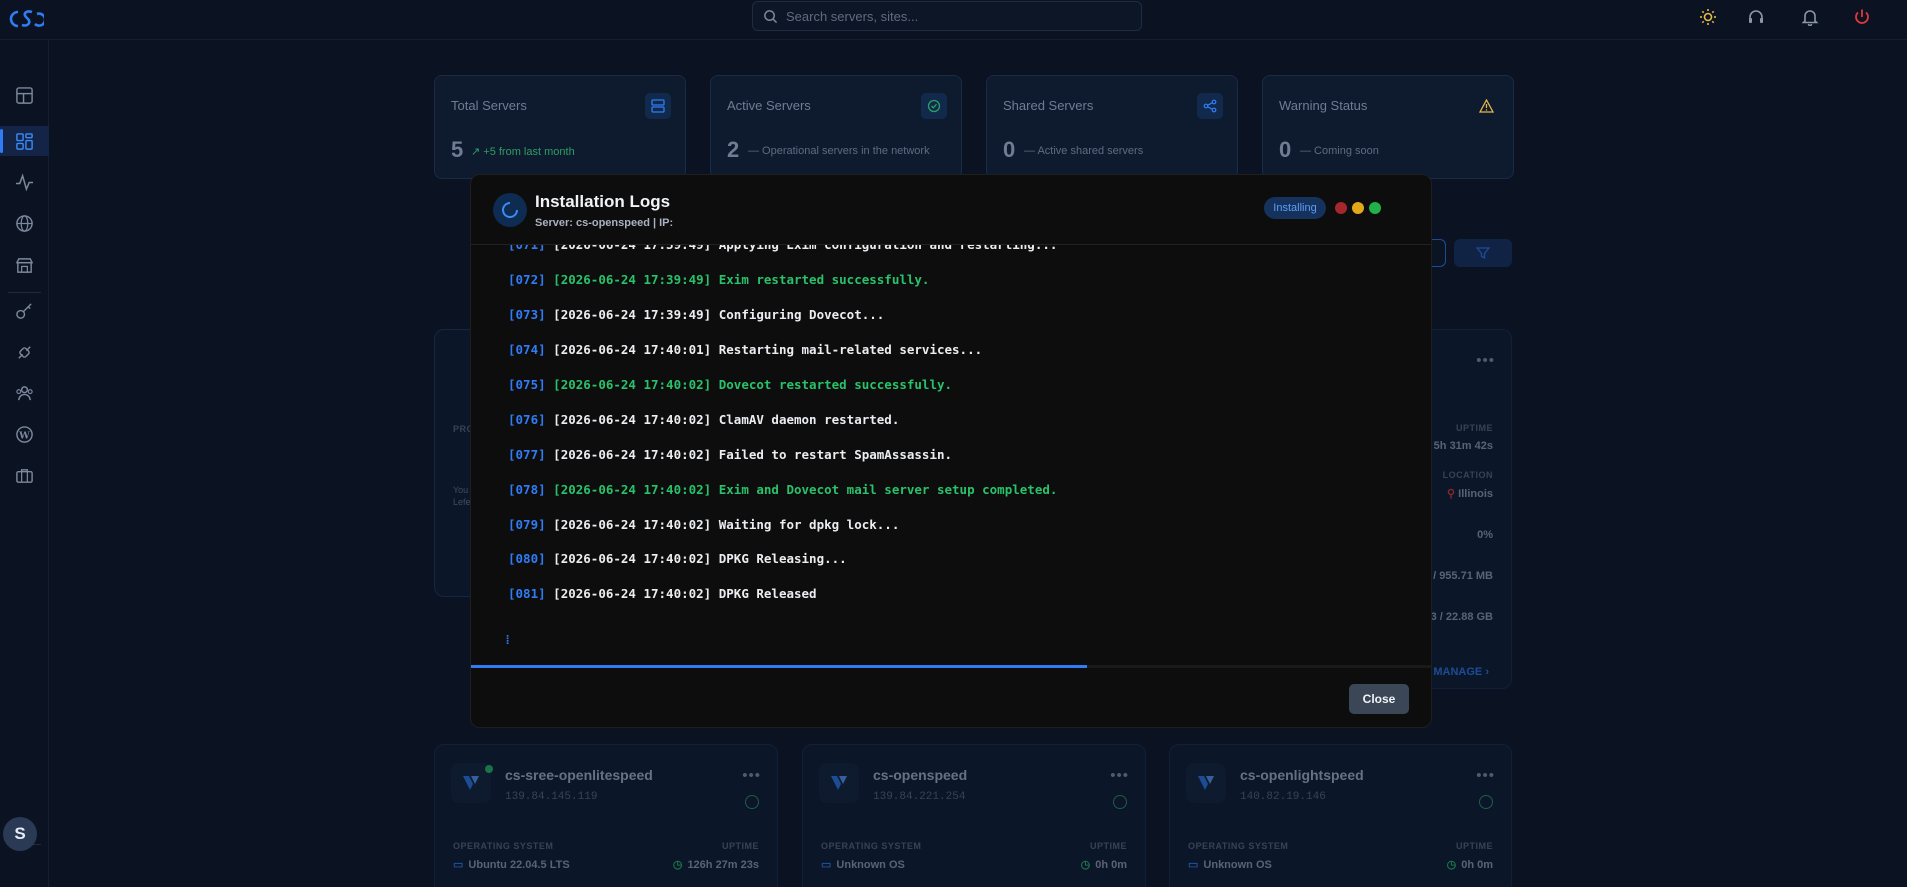 This screenshot has height=887, width=1907. What do you see at coordinates (457, 149) in the screenshot?
I see `stat-value: 5` at bounding box center [457, 149].